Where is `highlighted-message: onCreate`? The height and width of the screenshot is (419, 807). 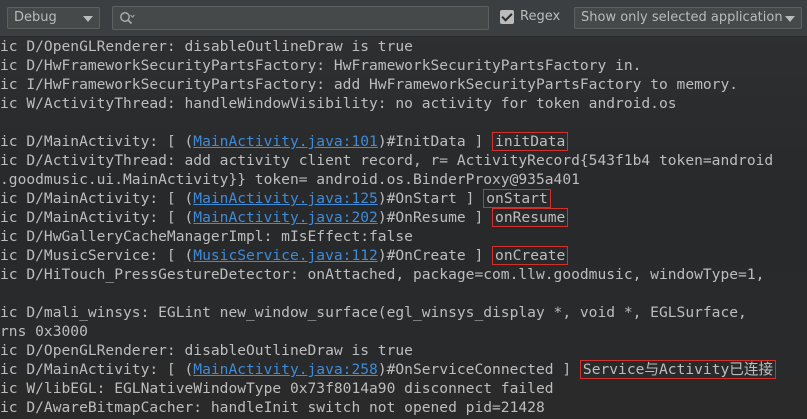
highlighted-message: onCreate is located at coordinates (530, 255).